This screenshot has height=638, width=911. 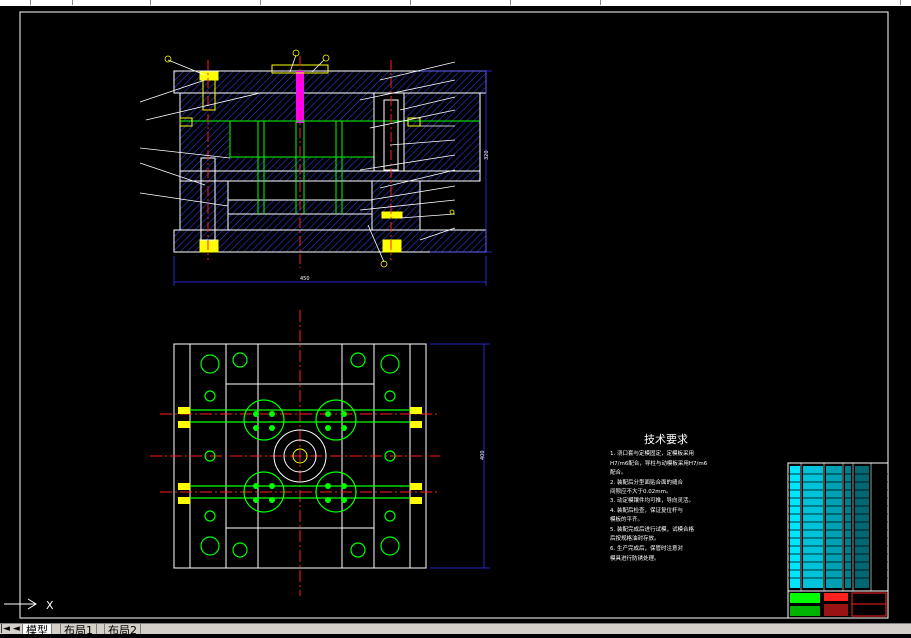 I want to click on front-section-view, so click(x=330, y=161).